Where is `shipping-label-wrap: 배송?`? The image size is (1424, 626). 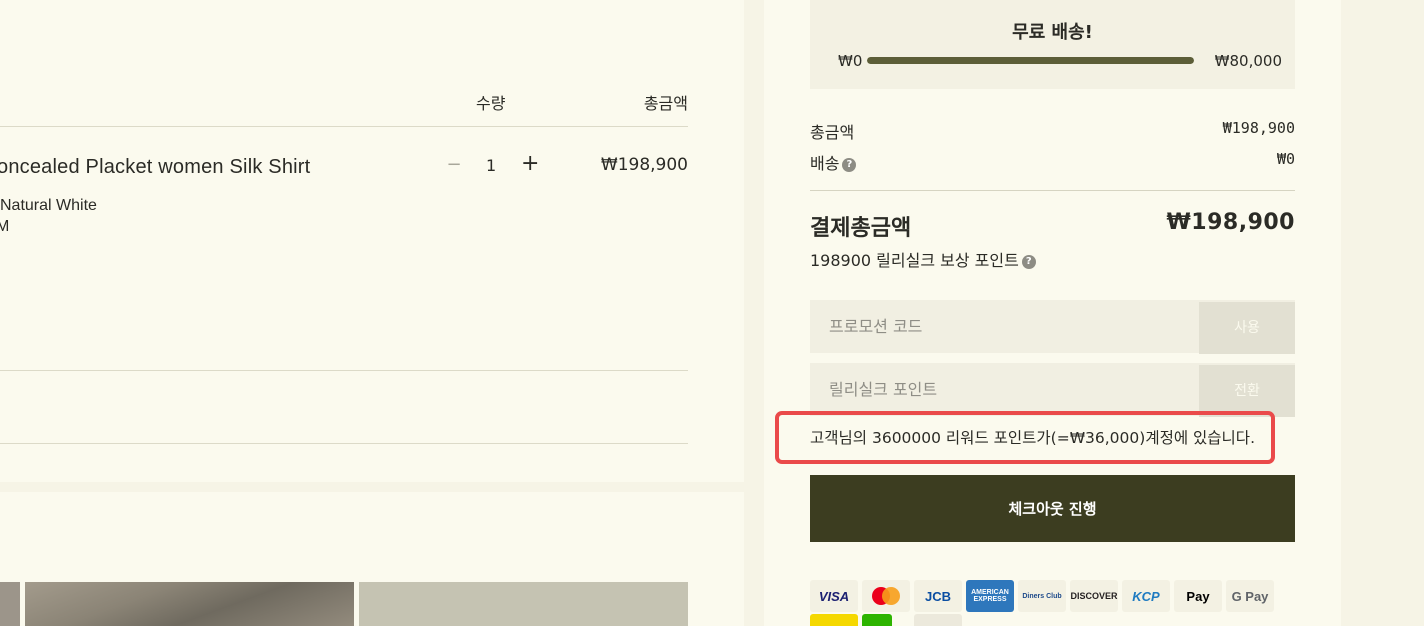
shipping-label-wrap: 배송? is located at coordinates (833, 162).